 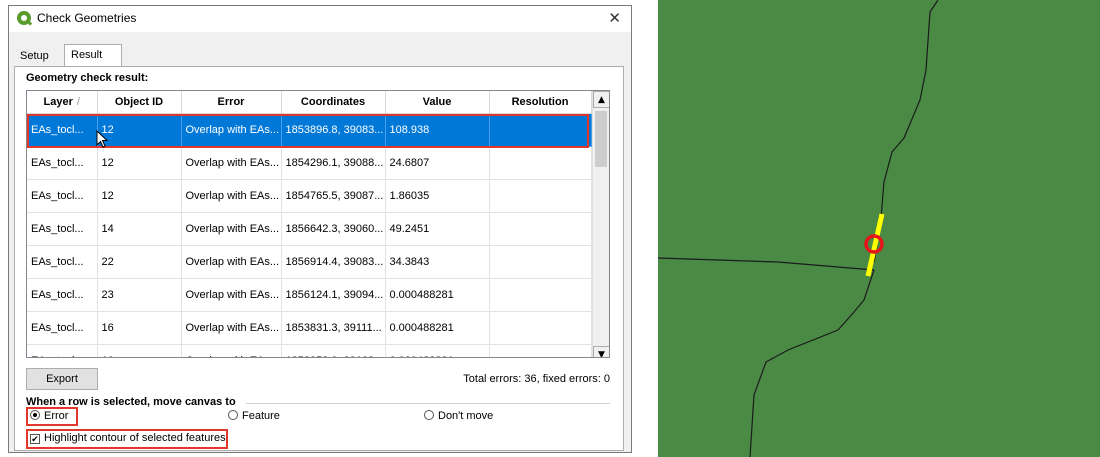 What do you see at coordinates (601, 351) in the screenshot?
I see `scroll-down-icon: ▼` at bounding box center [601, 351].